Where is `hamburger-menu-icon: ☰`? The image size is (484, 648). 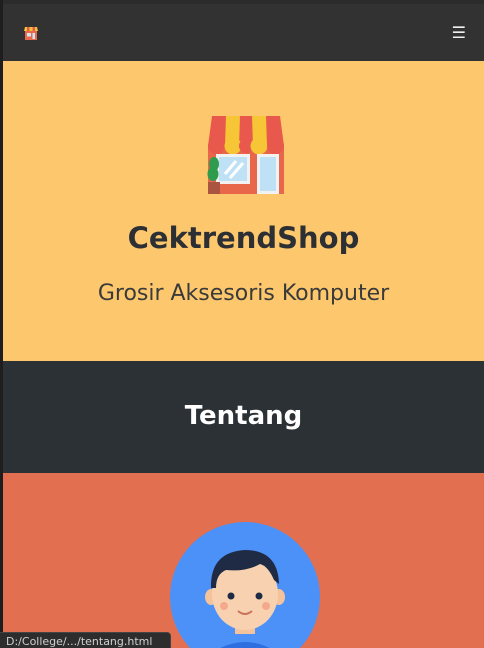 hamburger-menu-icon: ☰ is located at coordinates (459, 32).